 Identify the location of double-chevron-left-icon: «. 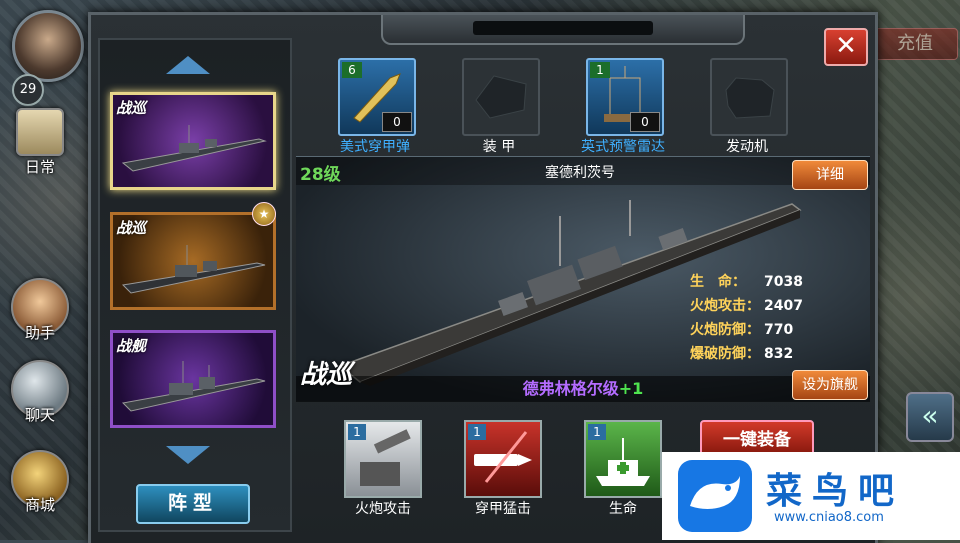
(930, 415).